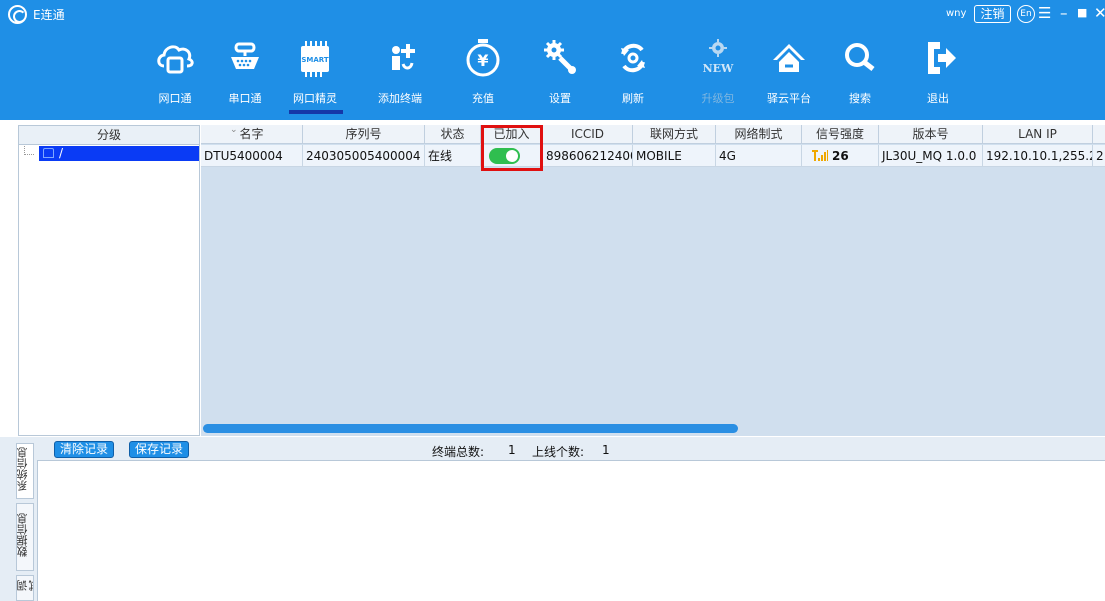  I want to click on online-devices-value: 1, so click(606, 450).